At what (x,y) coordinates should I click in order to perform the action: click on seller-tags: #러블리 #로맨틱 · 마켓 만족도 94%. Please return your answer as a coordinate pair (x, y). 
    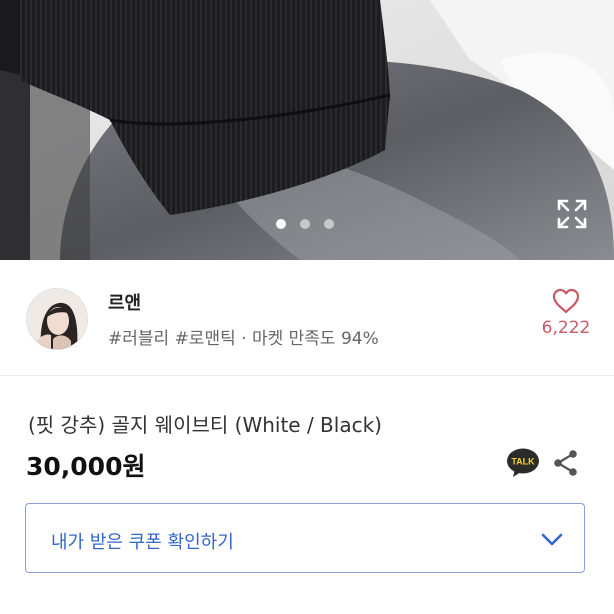
    Looking at the image, I should click on (243, 339).